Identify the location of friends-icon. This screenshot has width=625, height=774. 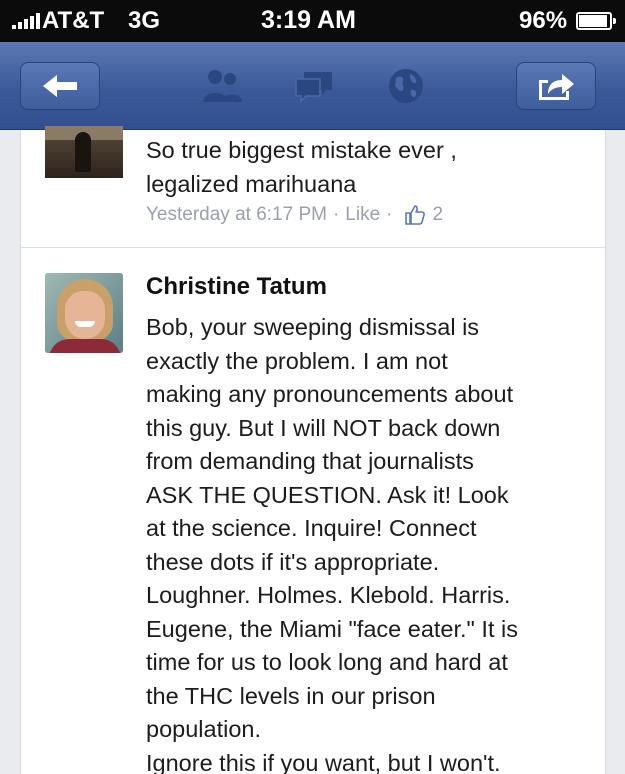
(222, 86).